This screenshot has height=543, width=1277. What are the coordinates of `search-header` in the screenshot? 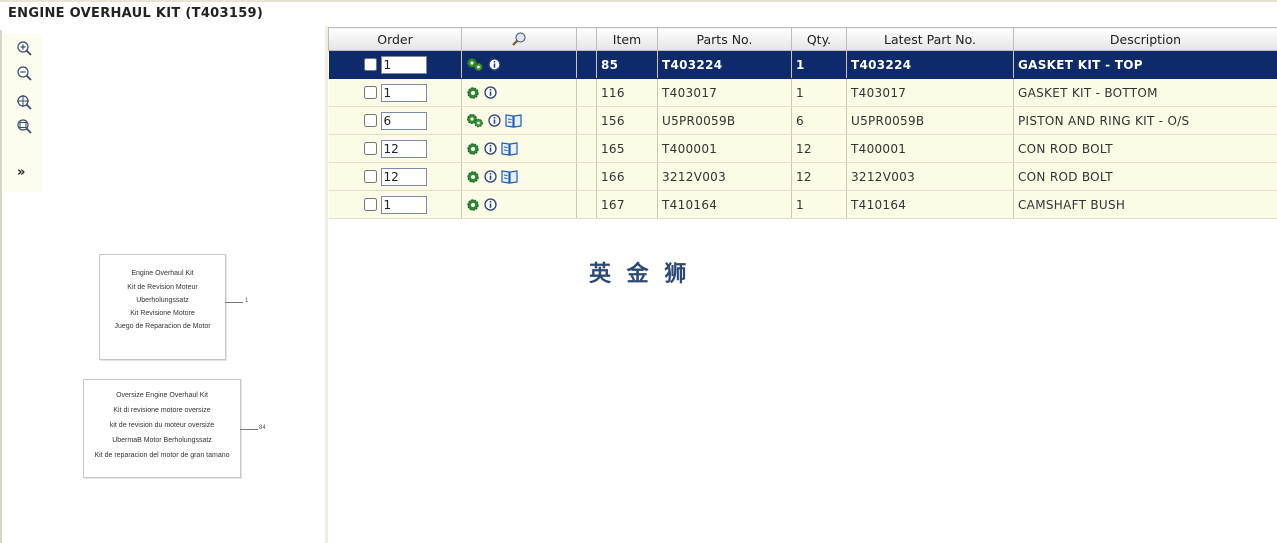 It's located at (519, 39).